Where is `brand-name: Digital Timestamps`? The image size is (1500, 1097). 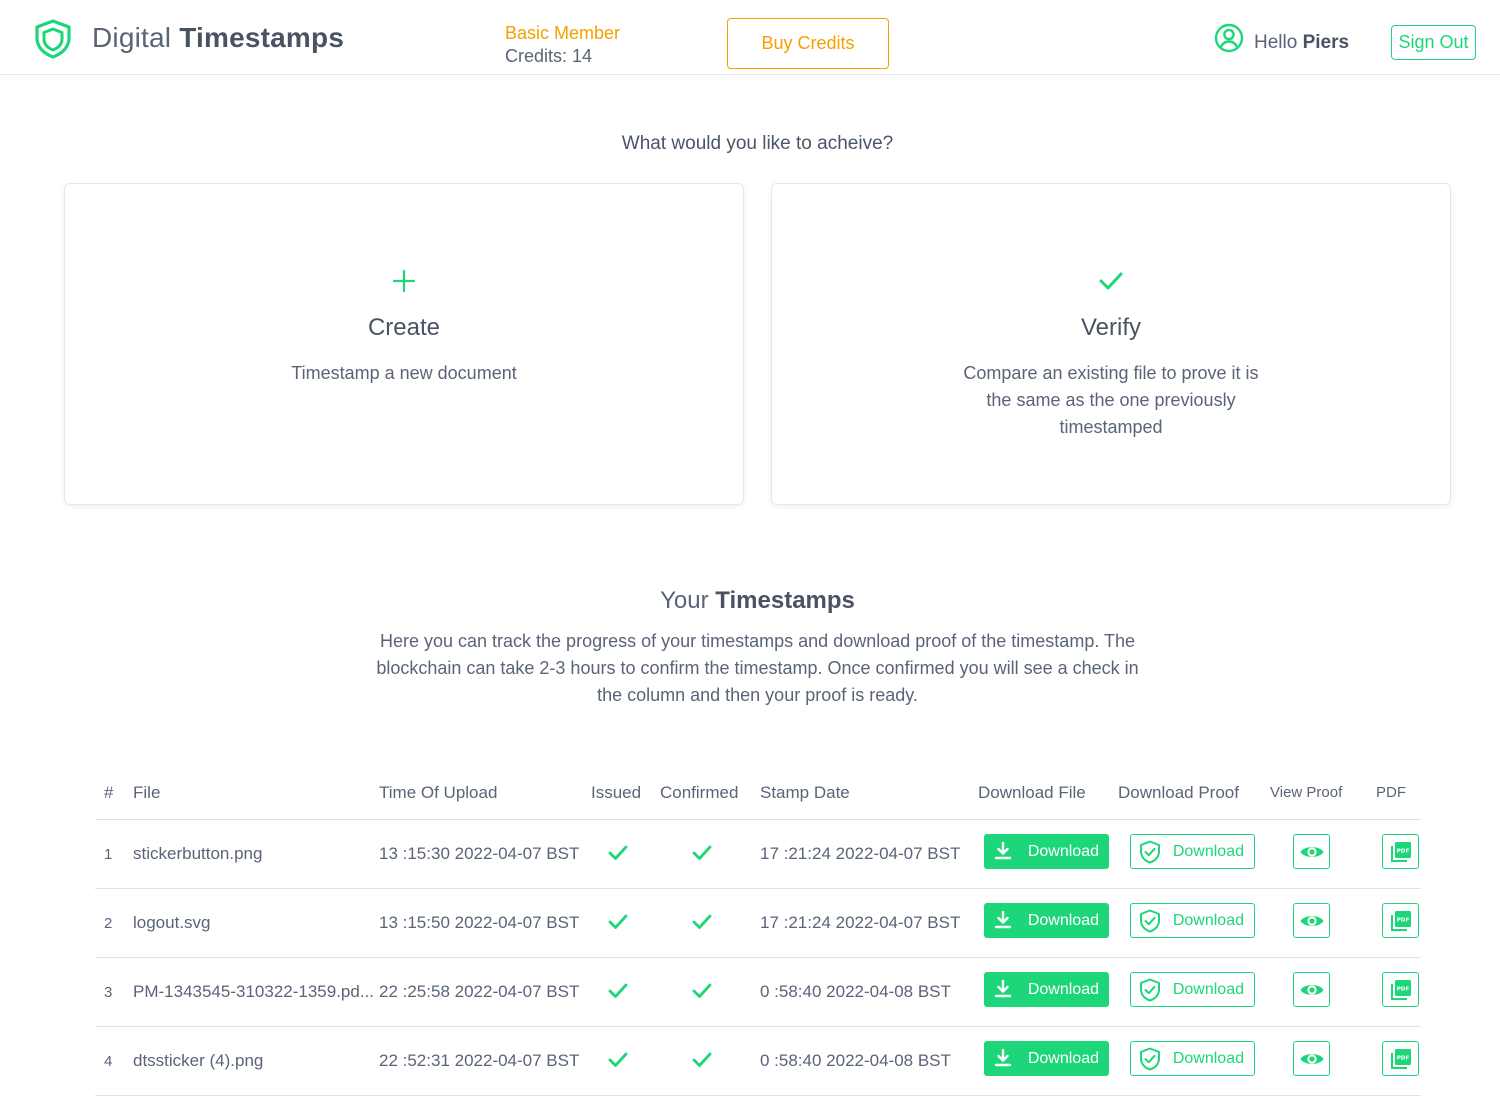 brand-name: Digital Timestamps is located at coordinates (218, 38).